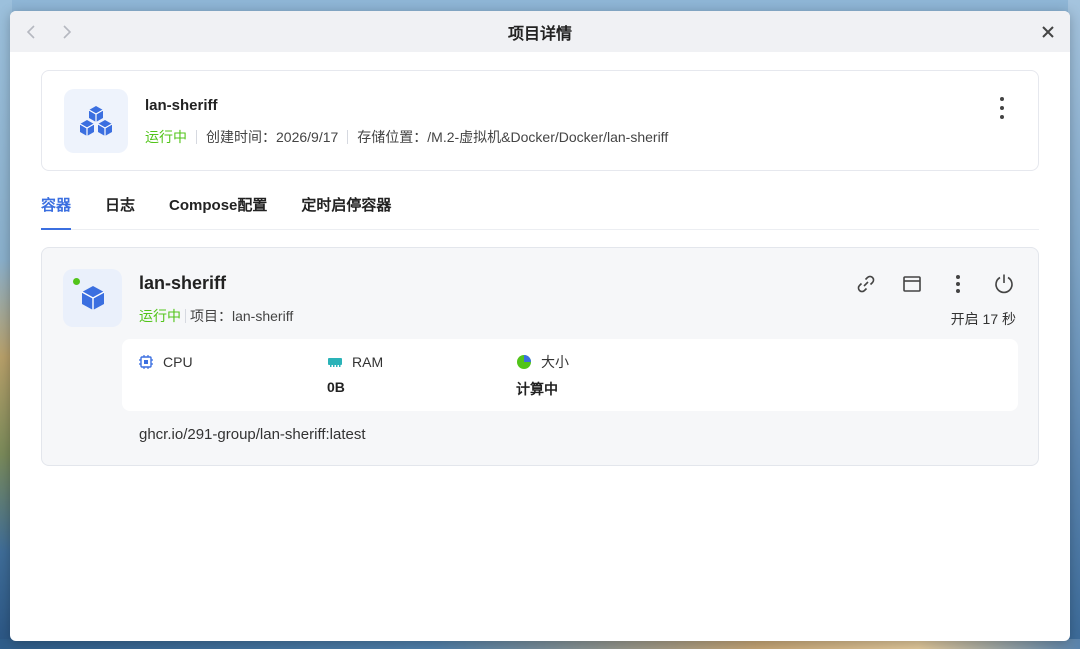 This screenshot has height=649, width=1080. What do you see at coordinates (183, 283) in the screenshot?
I see `container-name: lan-sheriff` at bounding box center [183, 283].